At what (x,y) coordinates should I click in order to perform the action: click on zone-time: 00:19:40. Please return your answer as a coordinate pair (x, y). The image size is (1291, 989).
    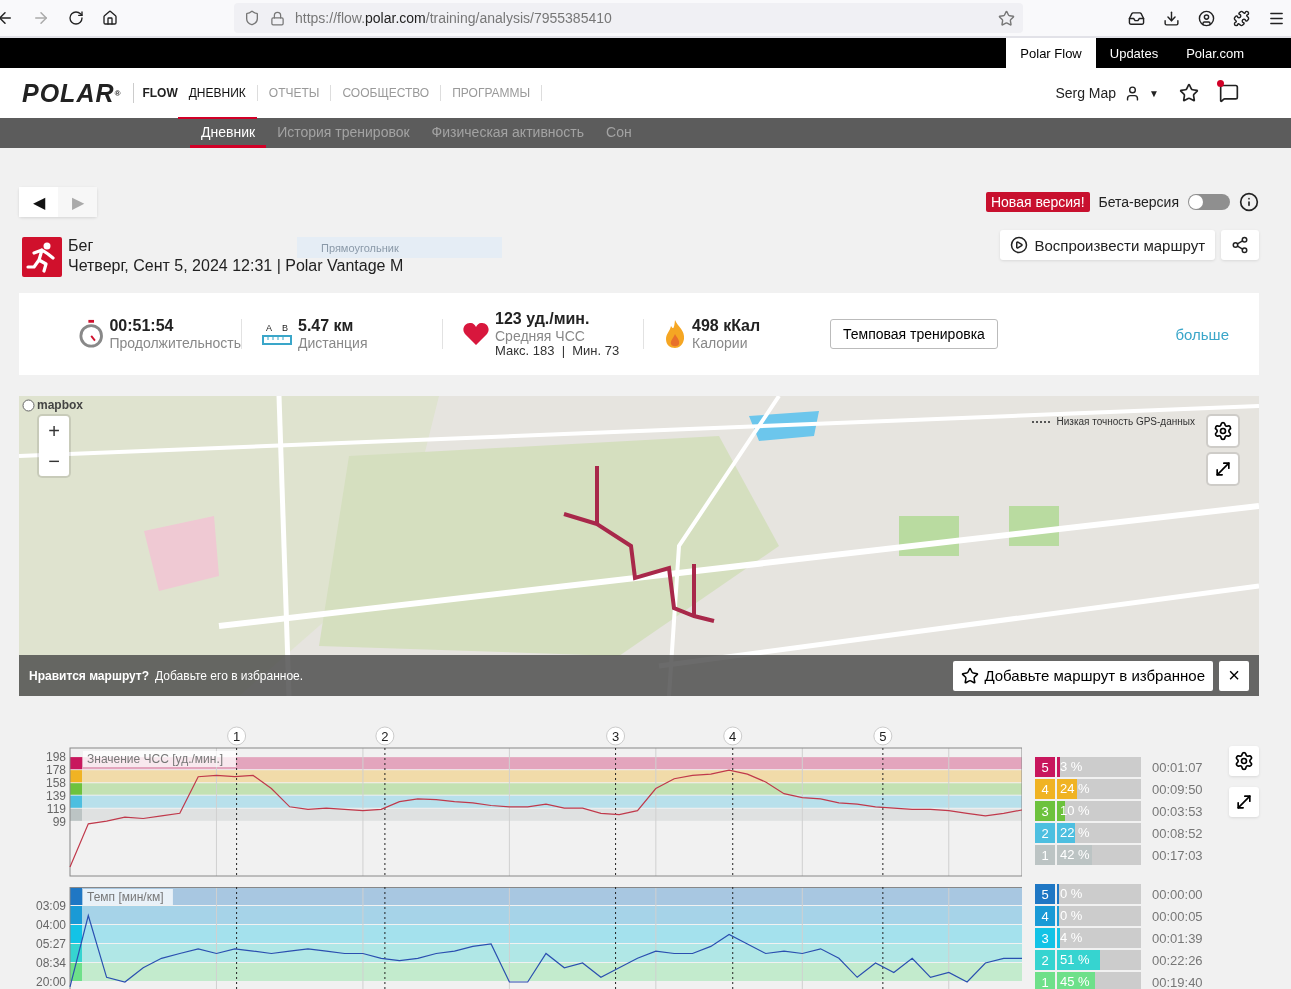
    Looking at the image, I should click on (1177, 981).